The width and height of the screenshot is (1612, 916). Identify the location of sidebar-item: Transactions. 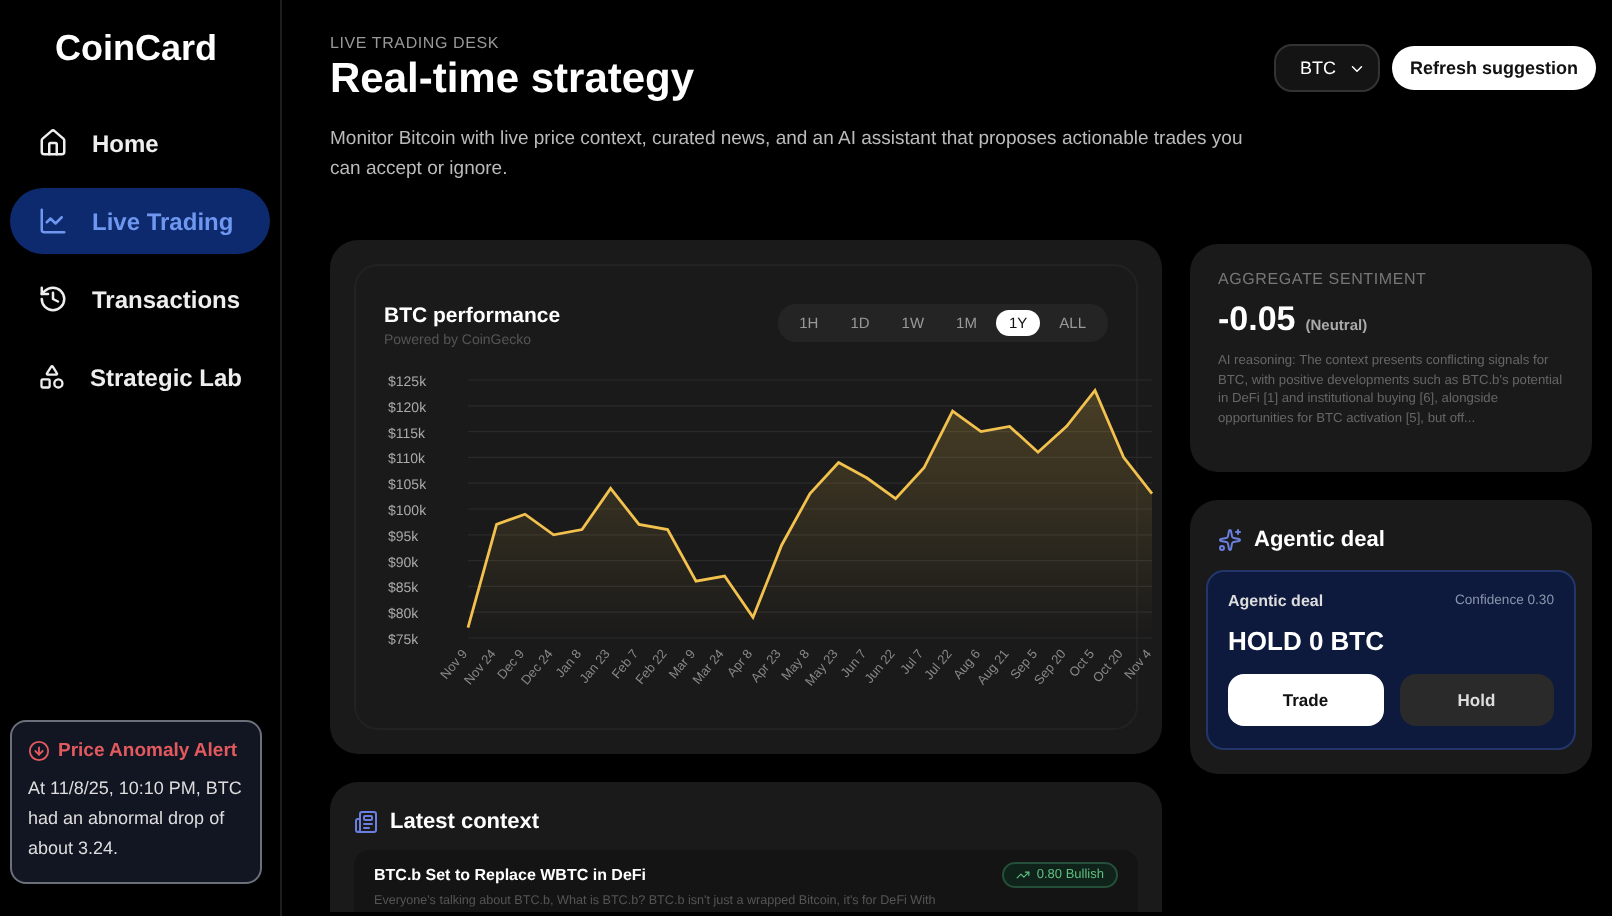
(140, 299).